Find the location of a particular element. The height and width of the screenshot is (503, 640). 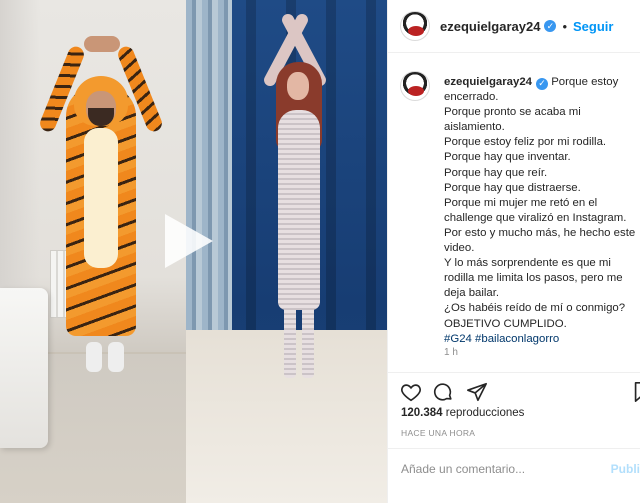

caption-timestamp: 1 h is located at coordinates (451, 352).